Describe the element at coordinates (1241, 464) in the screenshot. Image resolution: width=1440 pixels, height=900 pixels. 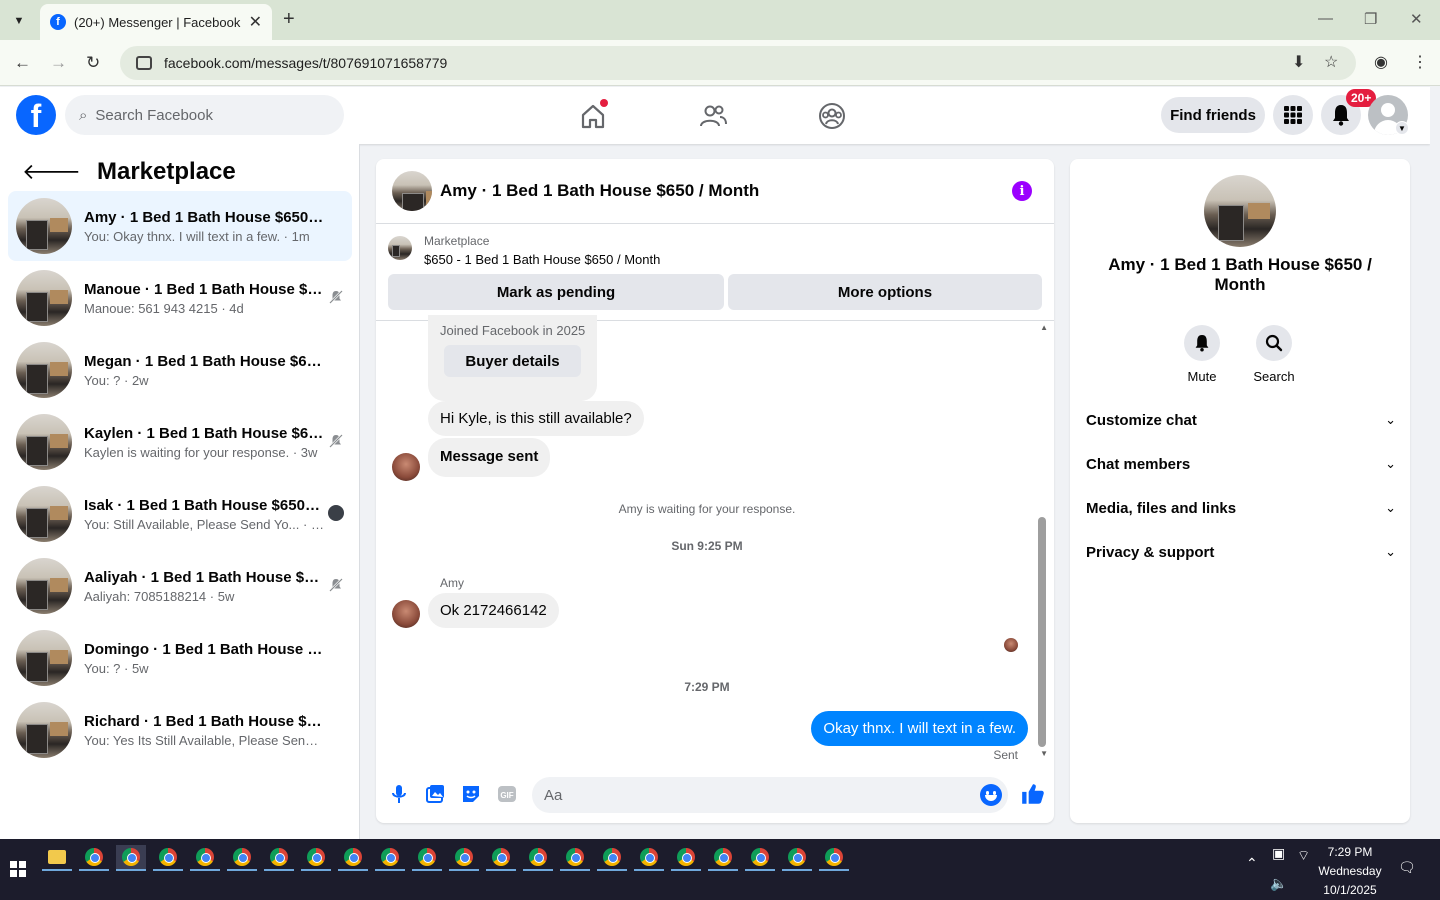
I see `chat-members-item: Chat members ⌄` at that location.